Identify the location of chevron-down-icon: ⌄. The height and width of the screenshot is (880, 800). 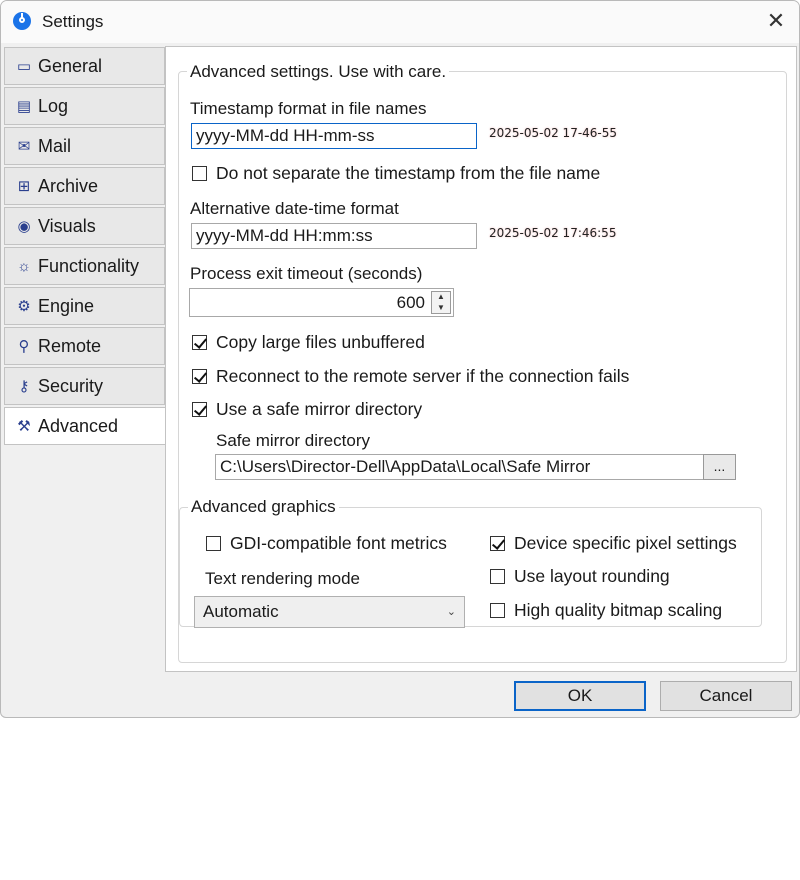
(451, 612).